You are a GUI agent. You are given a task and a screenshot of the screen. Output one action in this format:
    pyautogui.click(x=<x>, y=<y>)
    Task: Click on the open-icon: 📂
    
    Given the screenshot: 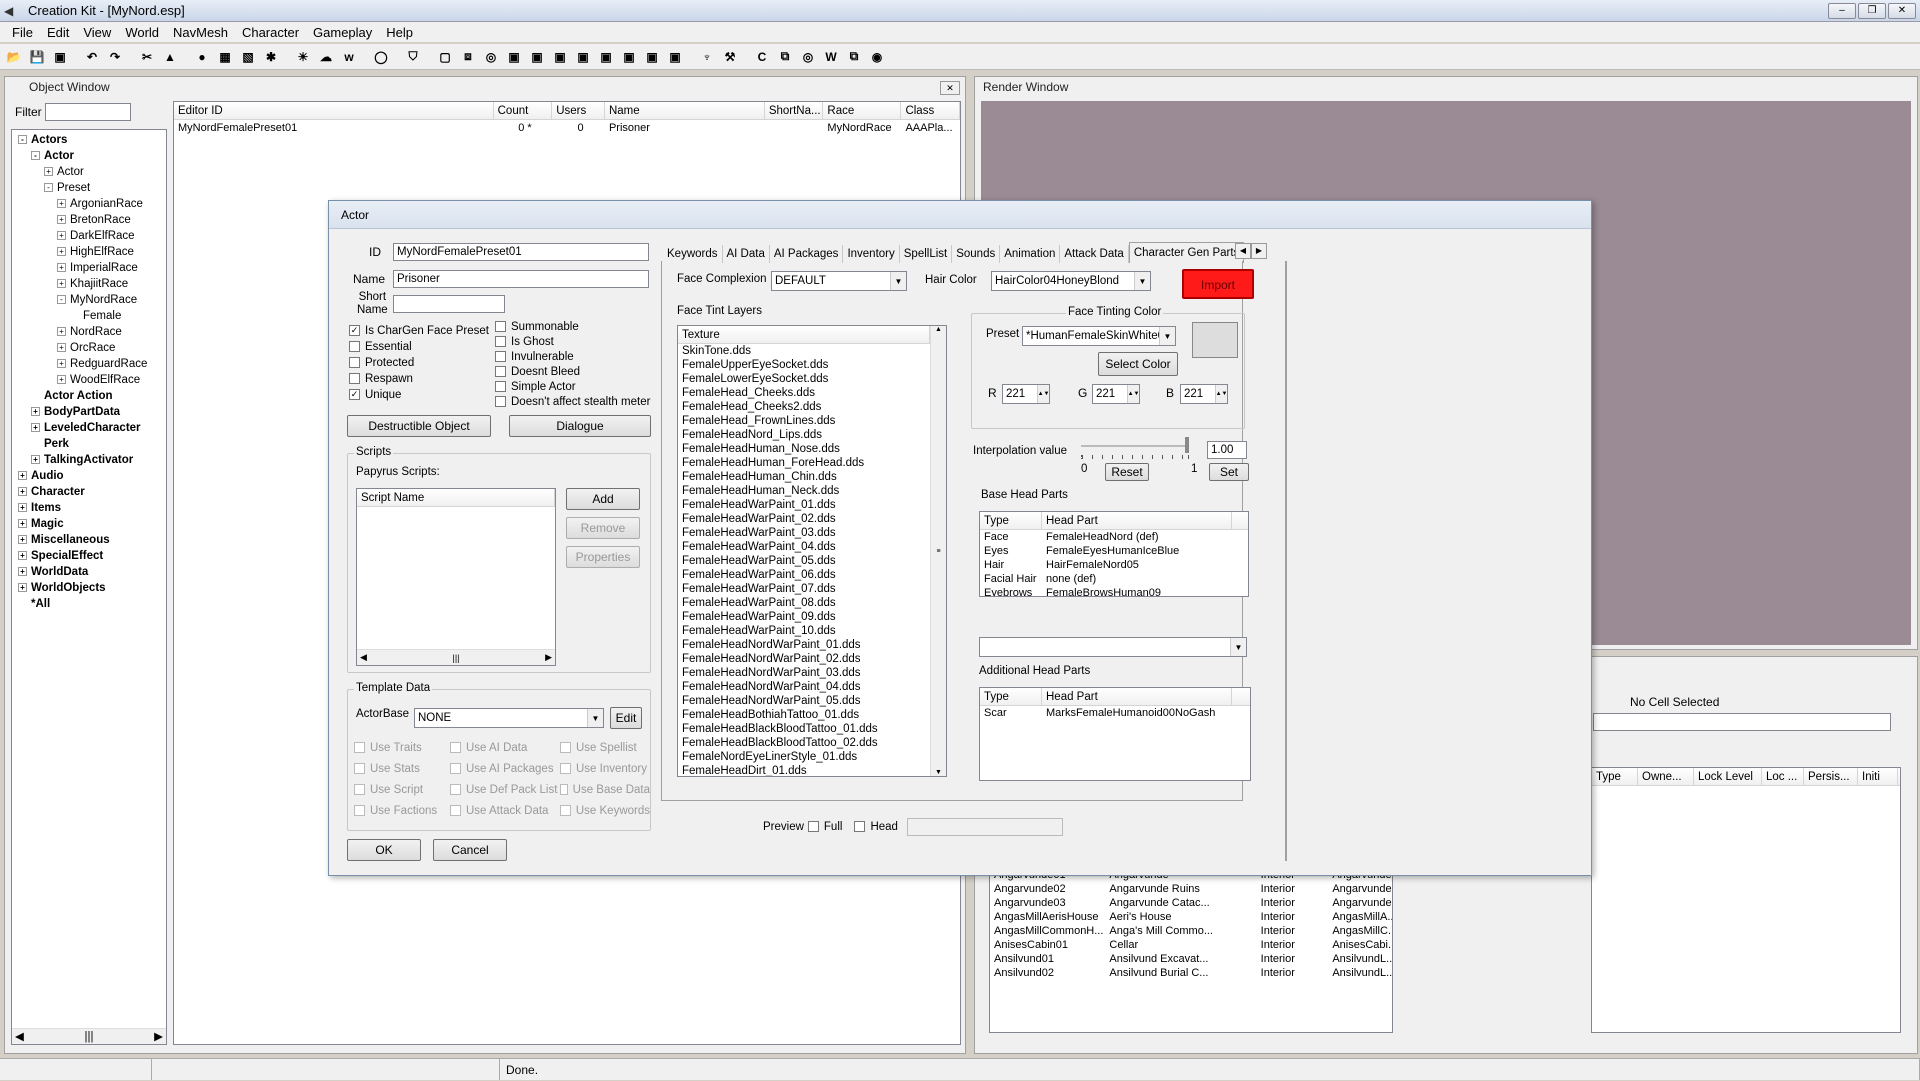 What is the action you would take?
    pyautogui.click(x=14, y=57)
    